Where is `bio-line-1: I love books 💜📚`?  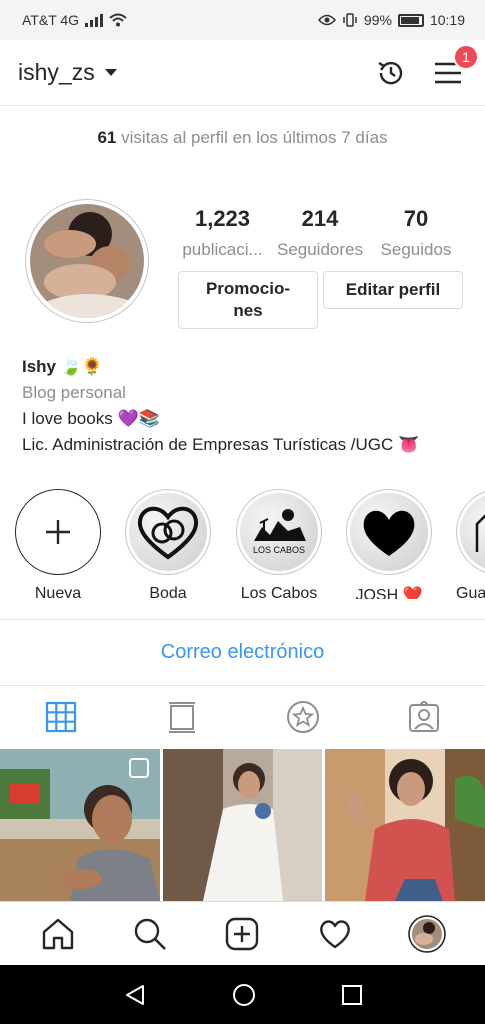
bio-line-1: I love books 💜📚 is located at coordinates (91, 418).